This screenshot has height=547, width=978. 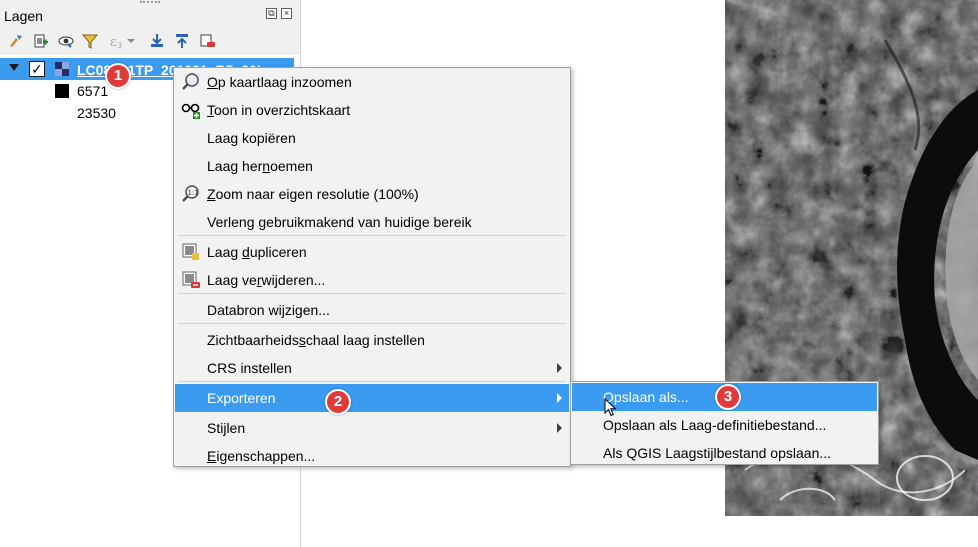 What do you see at coordinates (119, 45) in the screenshot?
I see `svg-text: 3` at bounding box center [119, 45].